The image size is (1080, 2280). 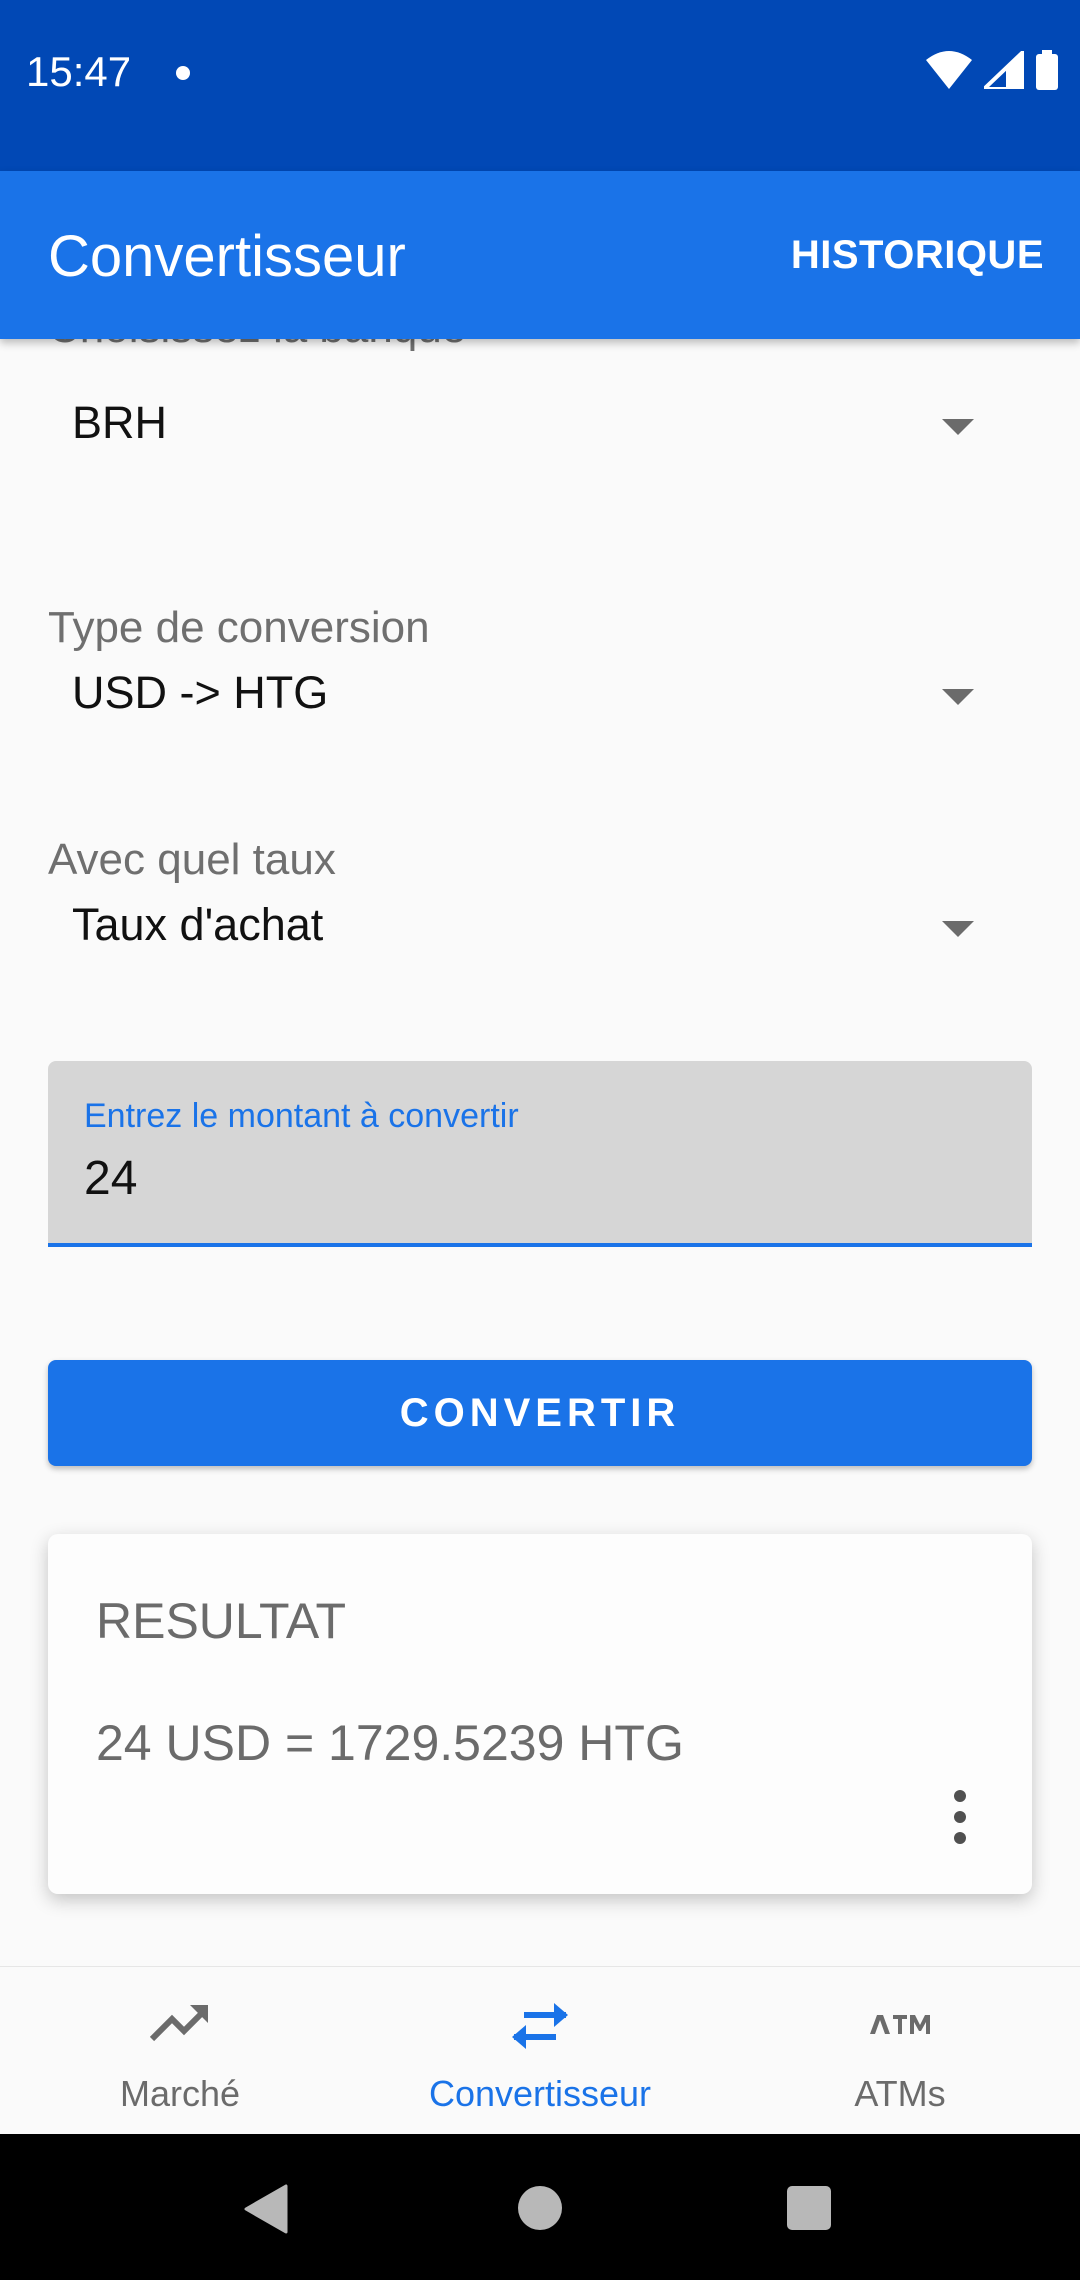 I want to click on status-icons, so click(x=992, y=70).